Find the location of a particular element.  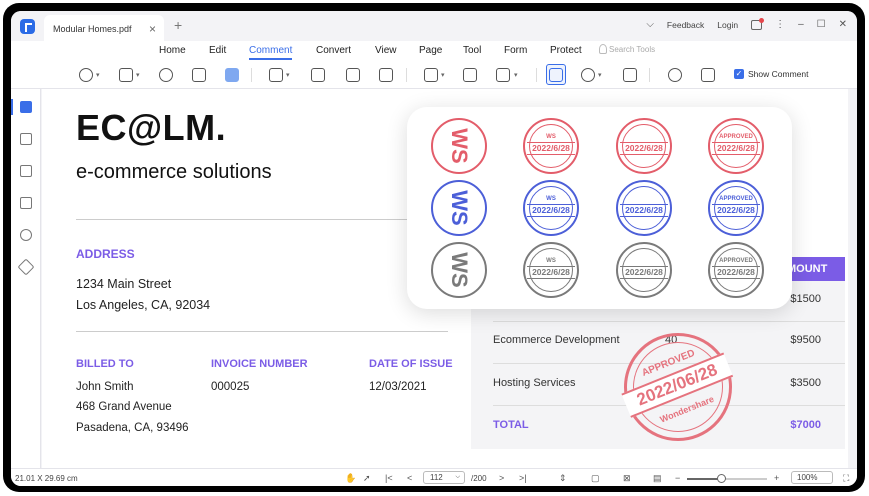

menu-tool: Tool is located at coordinates (472, 50).